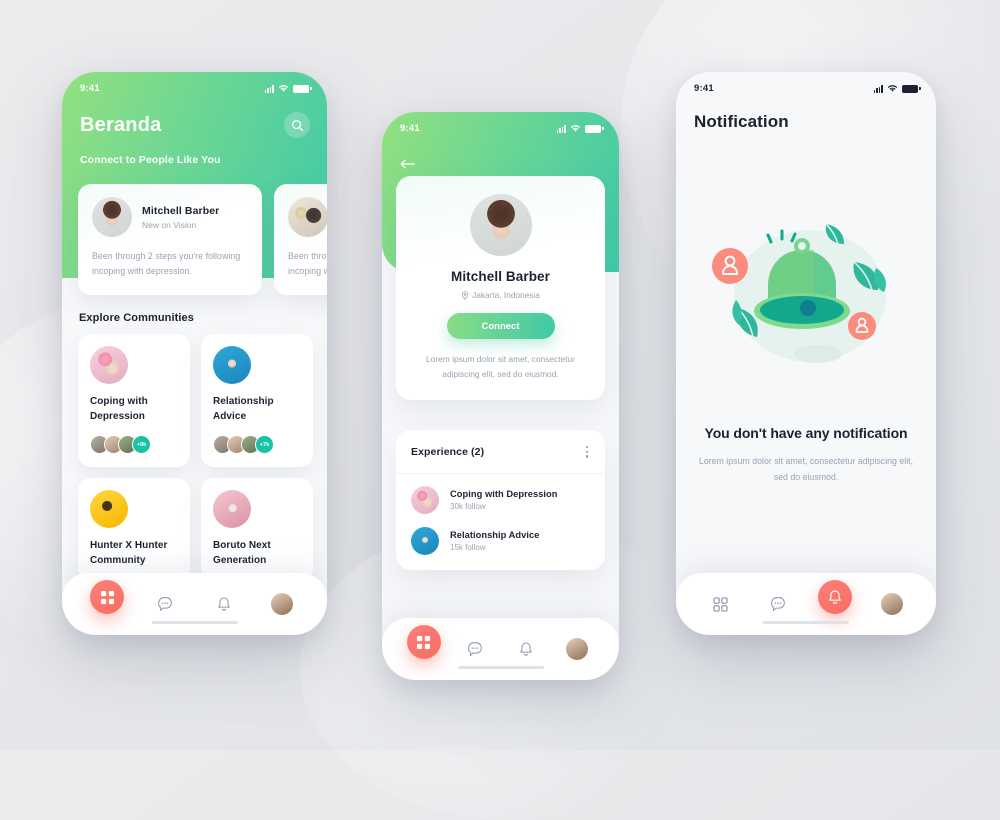 The width and height of the screenshot is (1000, 820). I want to click on back-button, so click(408, 164).